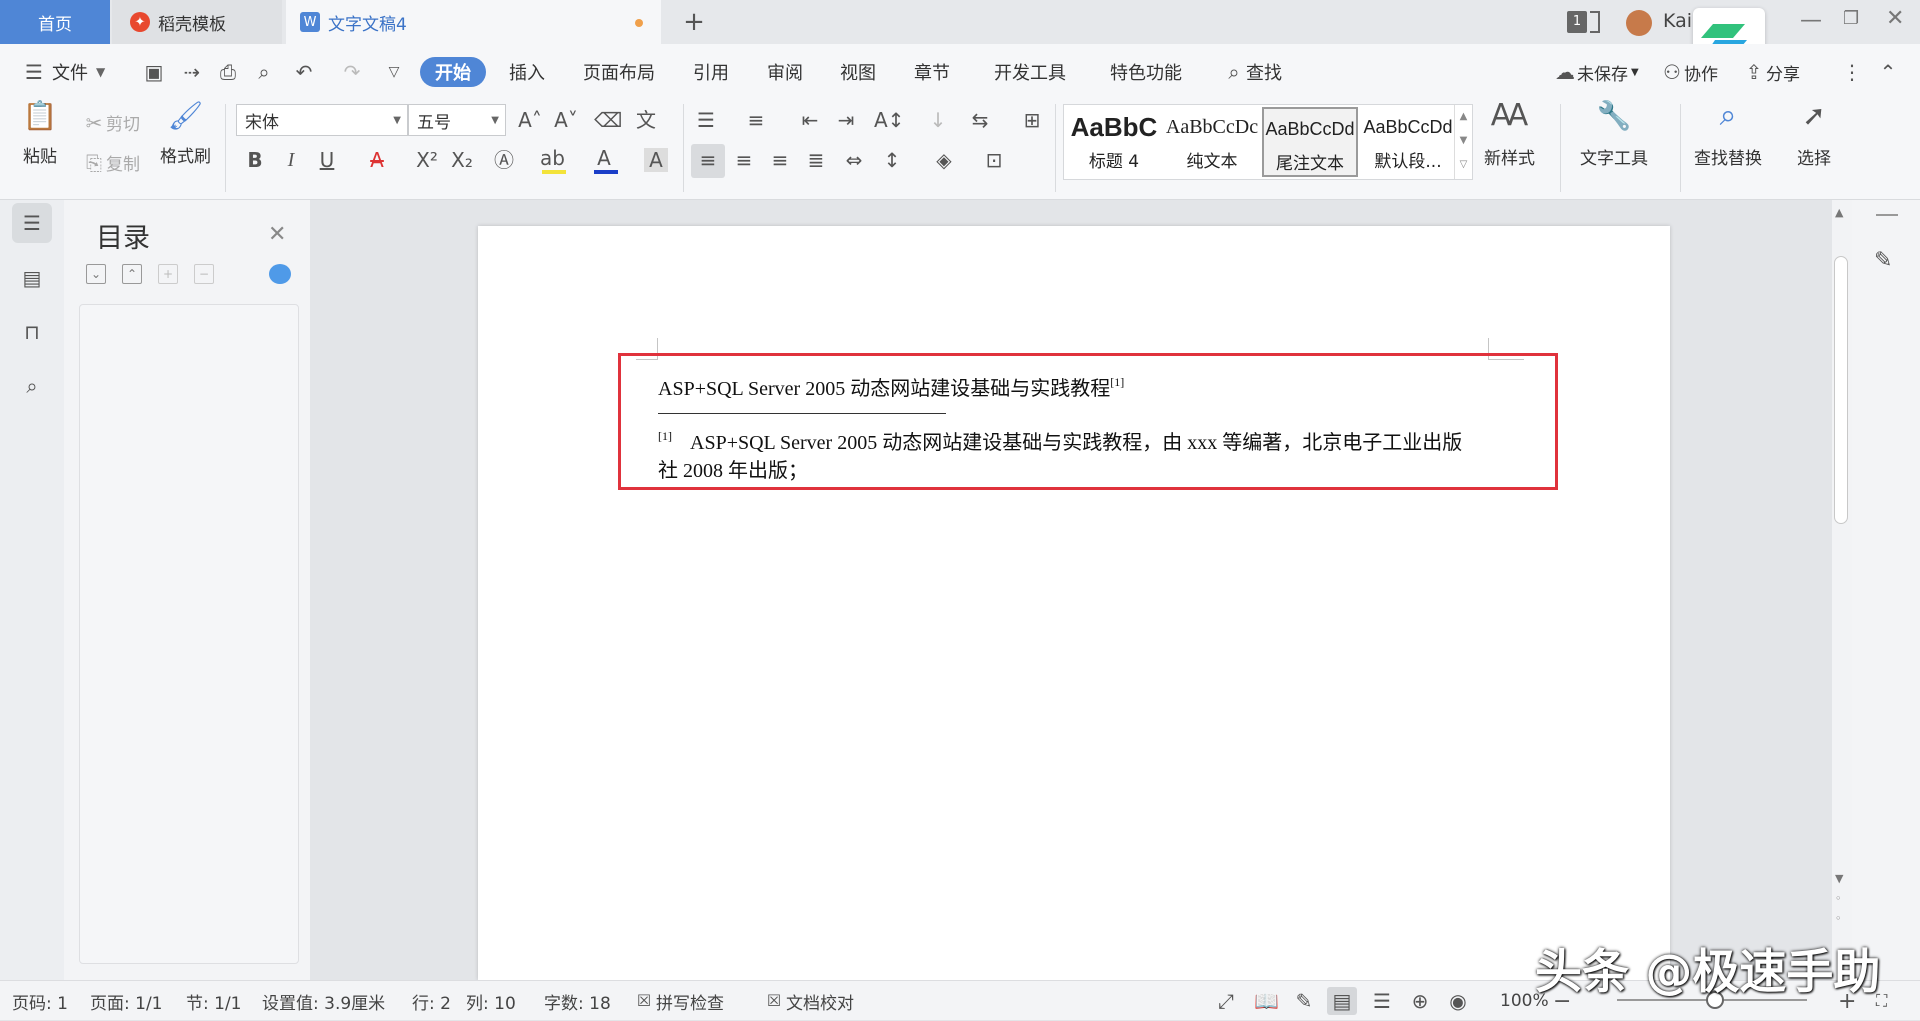  Describe the element at coordinates (255, 160) in the screenshot. I see `bold-button: B` at that location.